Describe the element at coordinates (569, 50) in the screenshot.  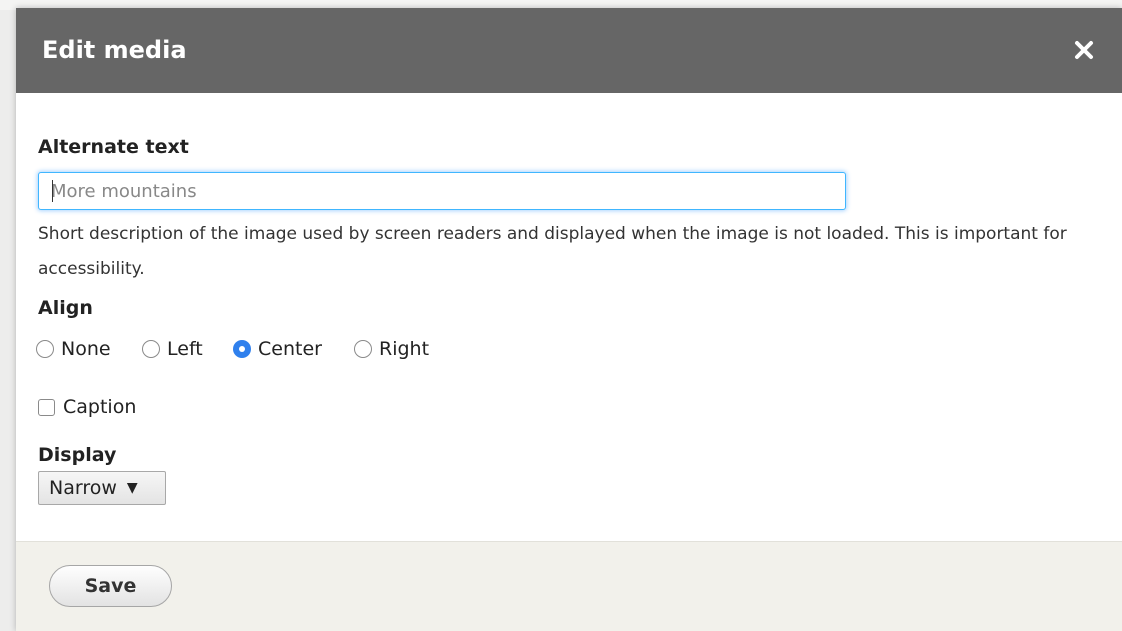
I see `dialog-titlebar: Edit media` at that location.